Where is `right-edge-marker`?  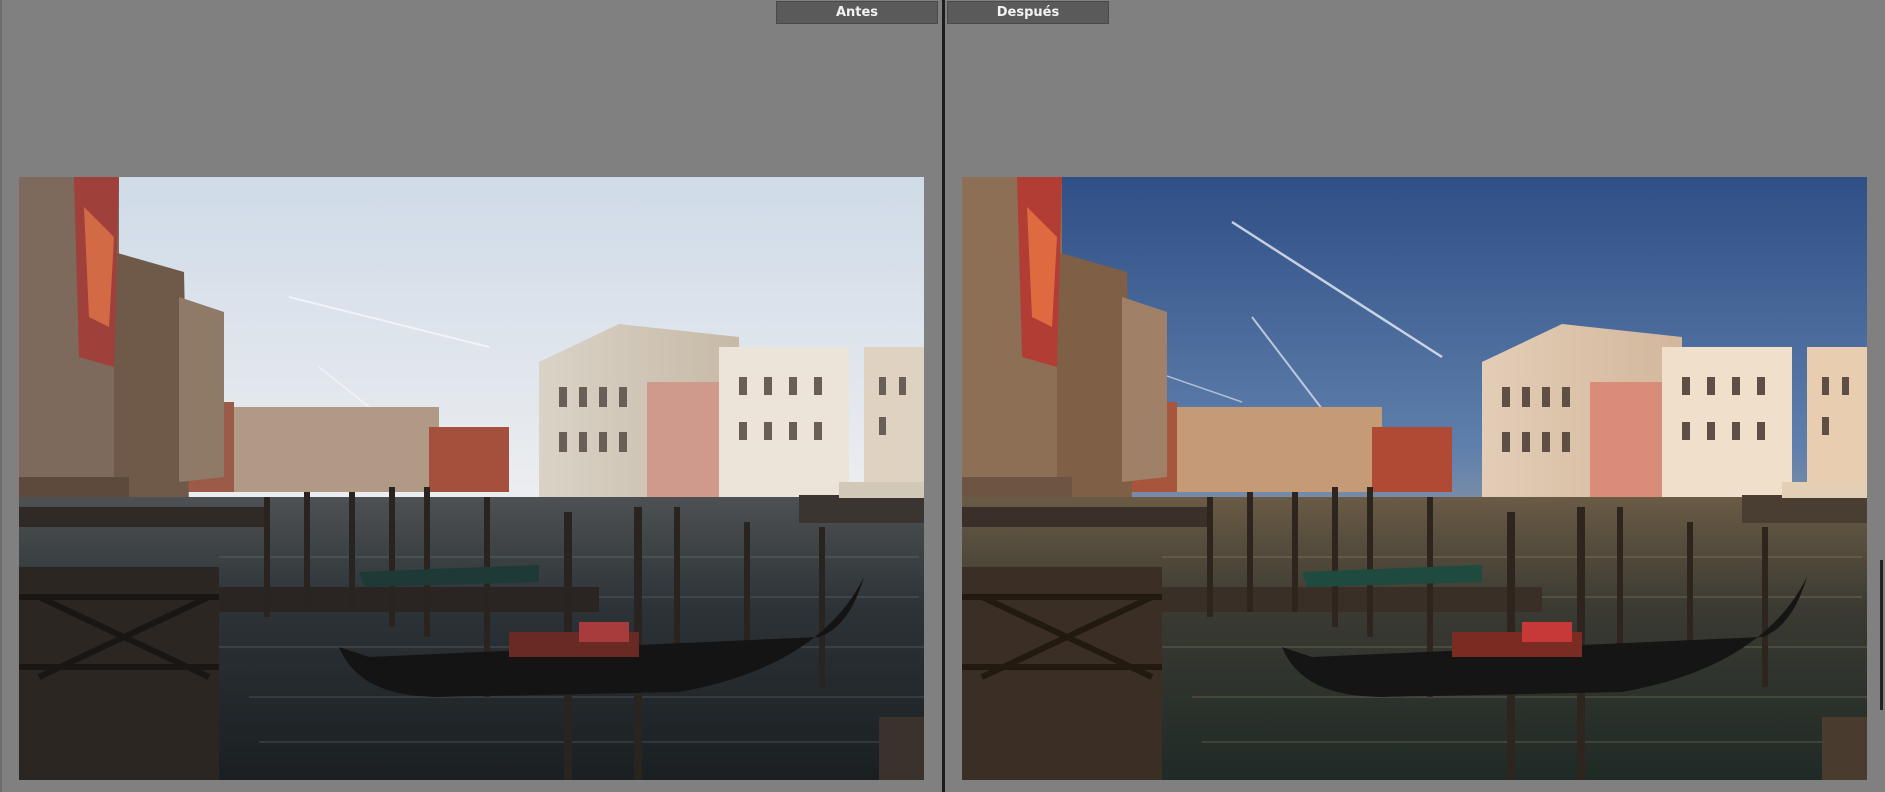 right-edge-marker is located at coordinates (1881, 635).